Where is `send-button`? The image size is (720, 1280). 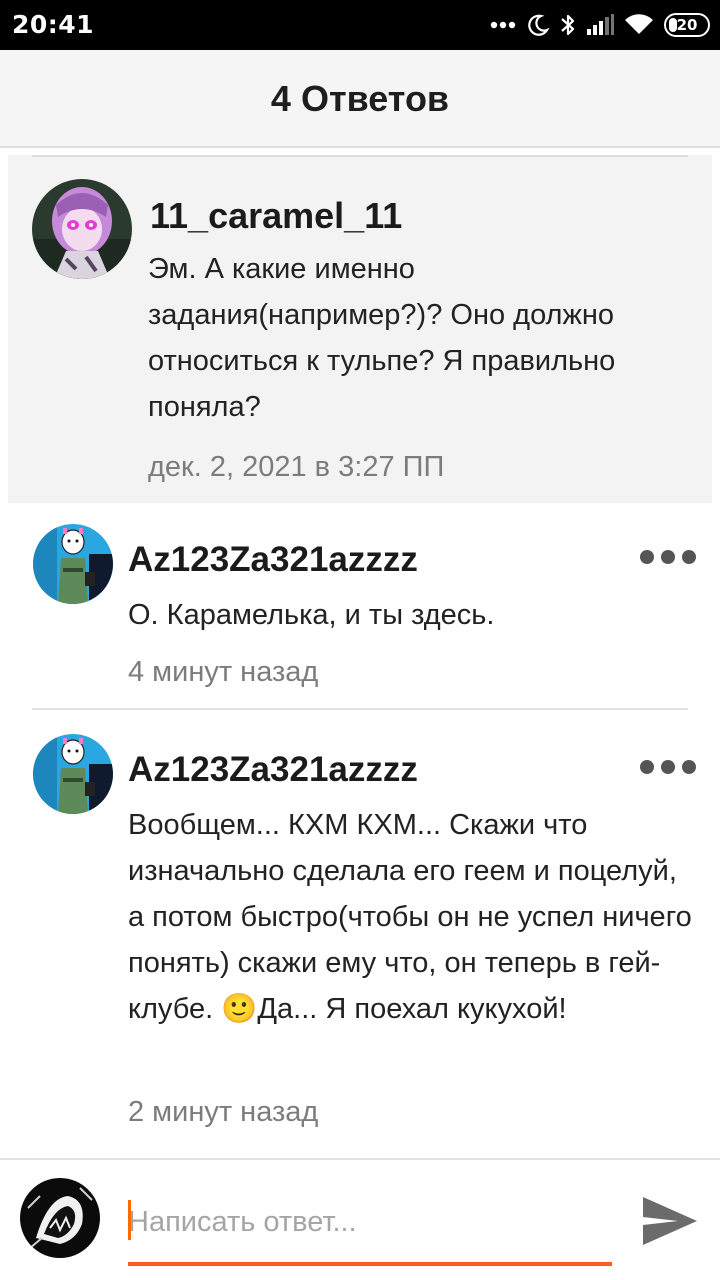 send-button is located at coordinates (670, 1221).